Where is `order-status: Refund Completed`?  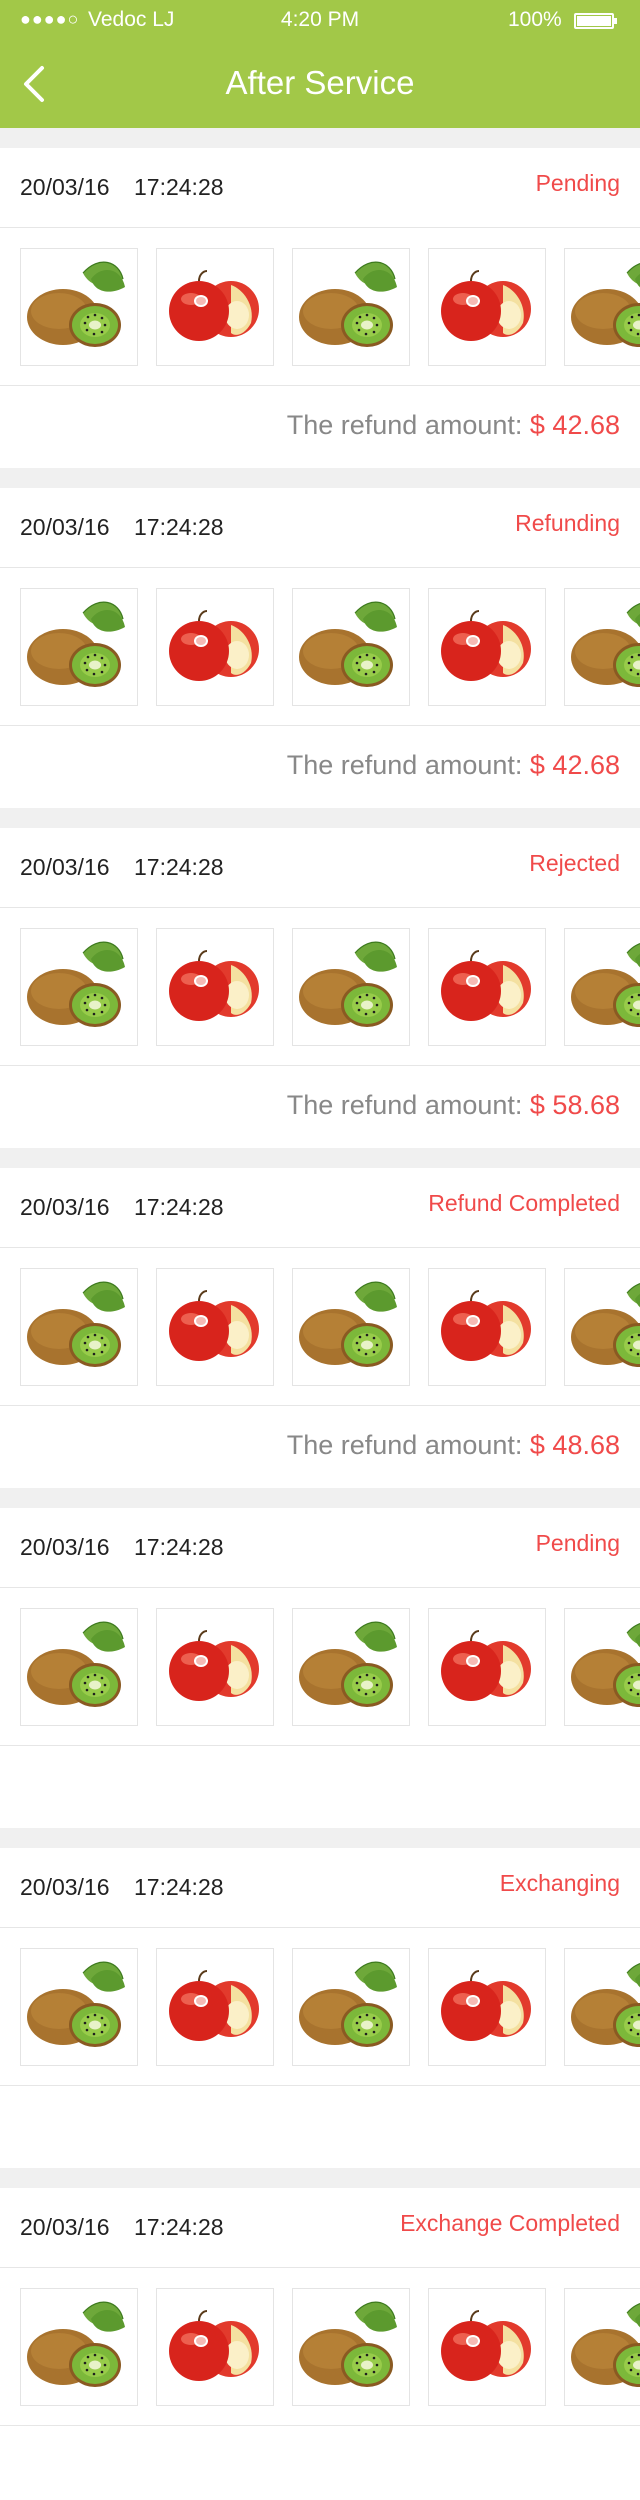
order-status: Refund Completed is located at coordinates (524, 1203).